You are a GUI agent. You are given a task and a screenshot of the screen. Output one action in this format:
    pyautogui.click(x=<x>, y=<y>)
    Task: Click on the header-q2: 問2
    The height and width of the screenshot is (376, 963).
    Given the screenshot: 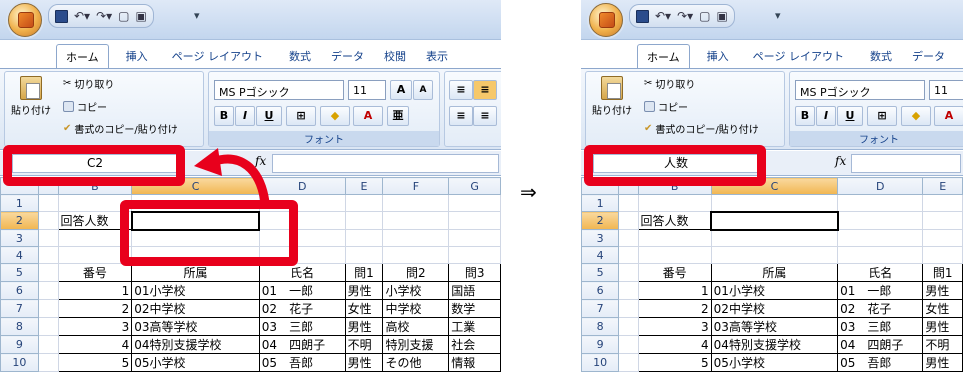 What is the action you would take?
    pyautogui.click(x=416, y=272)
    